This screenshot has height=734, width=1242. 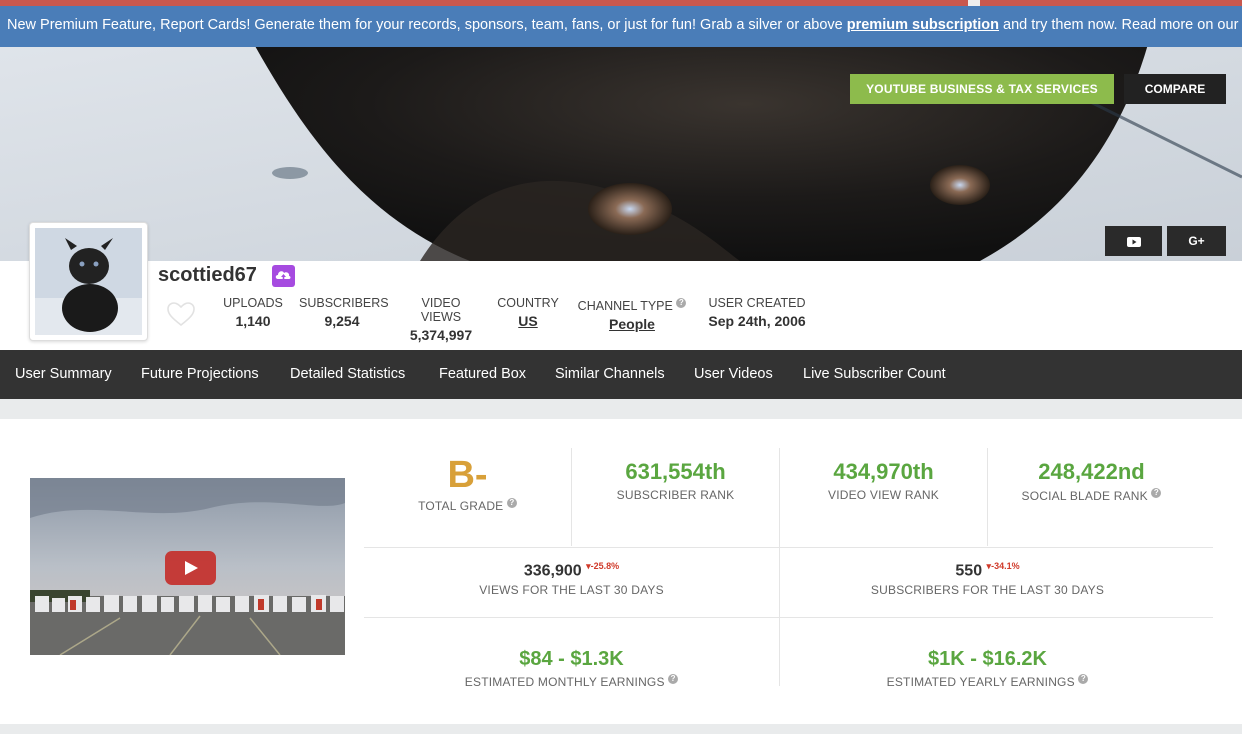 What do you see at coordinates (675, 495) in the screenshot?
I see `rank-label: SUBSCRIBER RANK` at bounding box center [675, 495].